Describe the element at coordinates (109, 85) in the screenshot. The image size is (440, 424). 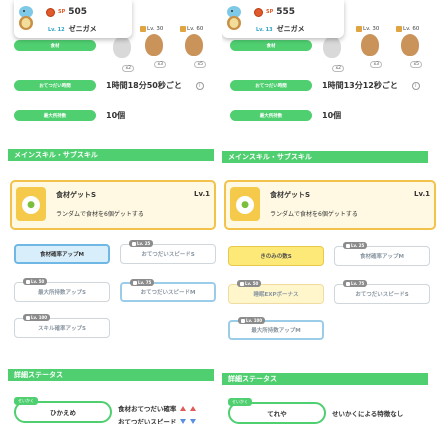
I see `help-time-row: おてつだい時間 1時間18分50秒ごと i` at that location.